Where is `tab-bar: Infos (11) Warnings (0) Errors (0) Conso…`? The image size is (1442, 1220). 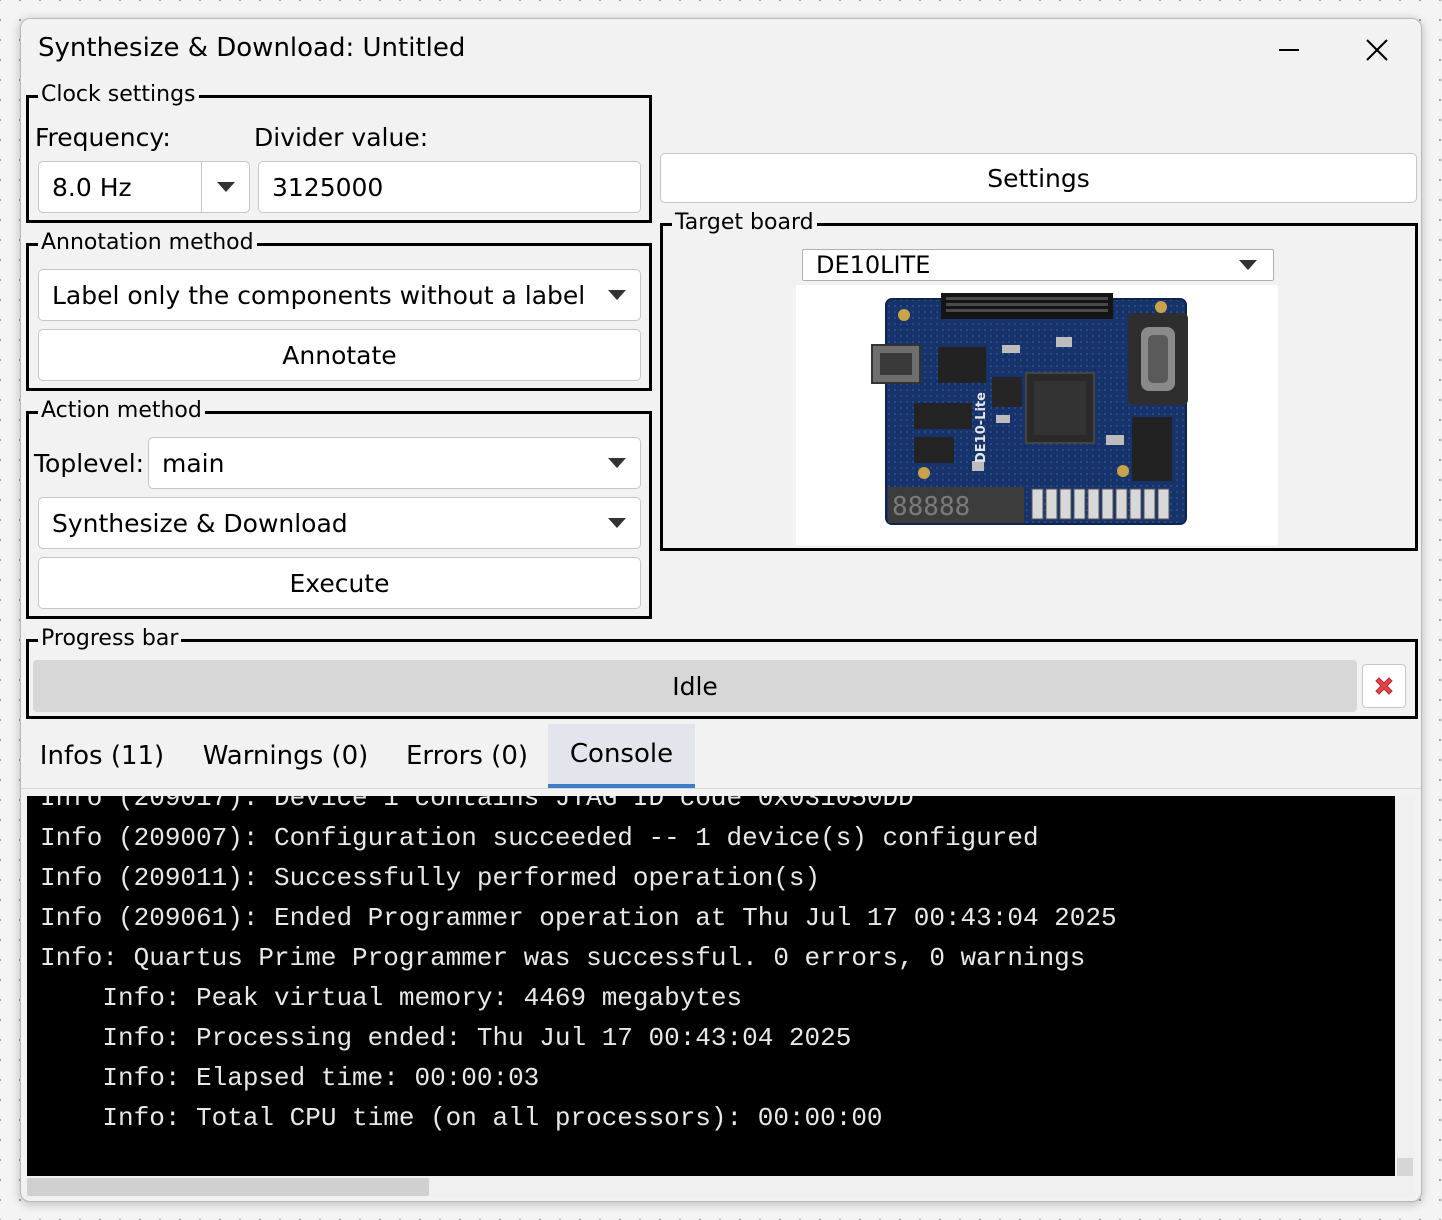 tab-bar: Infos (11) Warnings (0) Errors (0) Conso… is located at coordinates (721, 756).